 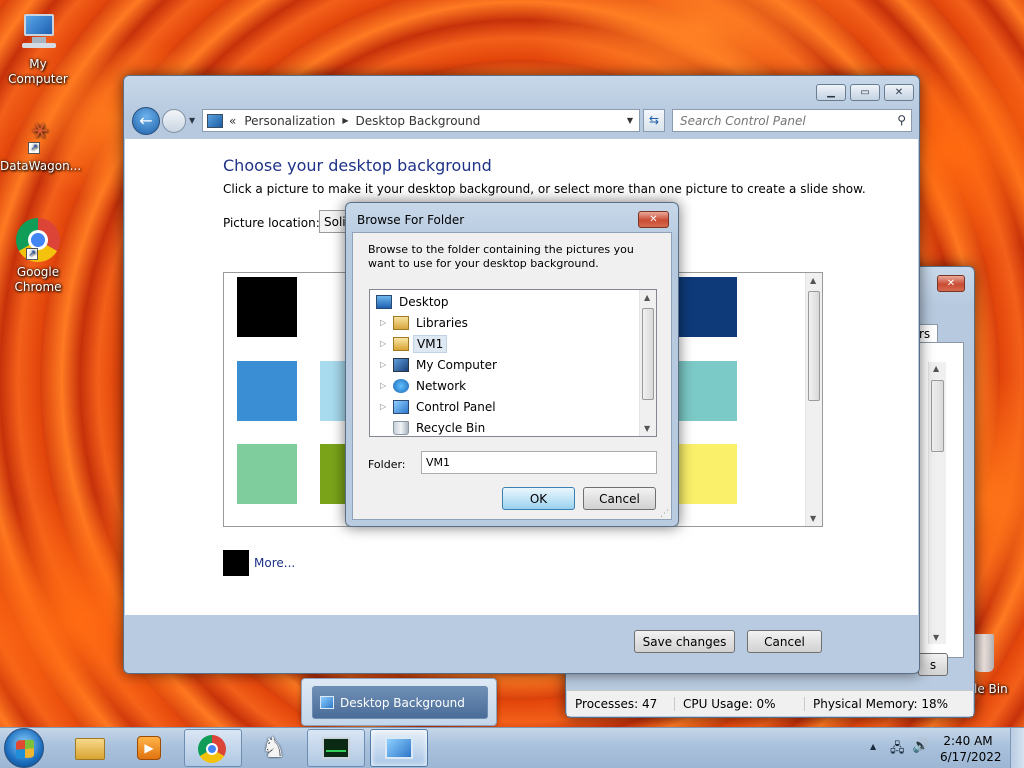 I want to click on tree-scrollbar: ▲ ▼, so click(x=647, y=363).